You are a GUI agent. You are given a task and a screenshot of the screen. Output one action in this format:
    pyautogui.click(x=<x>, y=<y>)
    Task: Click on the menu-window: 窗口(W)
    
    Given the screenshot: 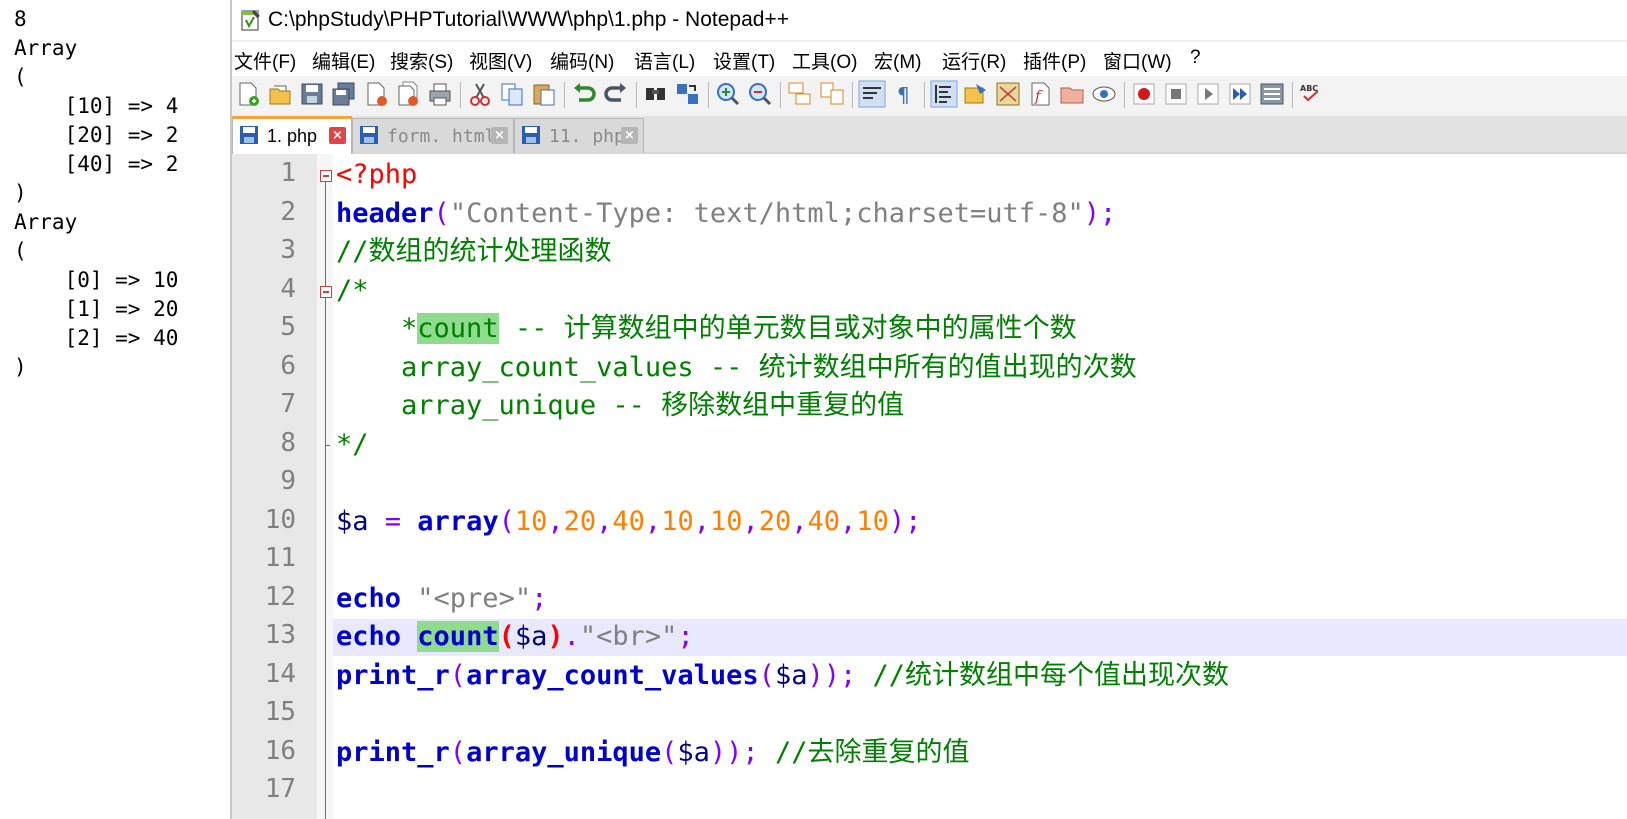 What is the action you would take?
    pyautogui.click(x=1137, y=60)
    